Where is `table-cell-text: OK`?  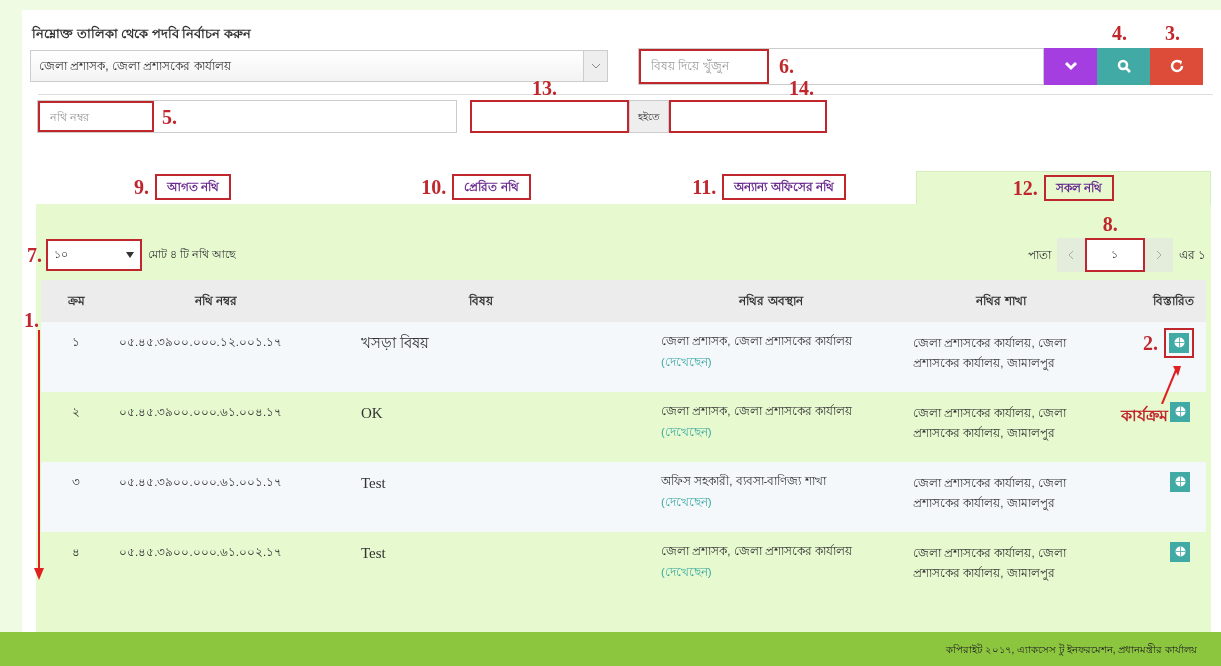
table-cell-text: OK is located at coordinates (372, 413).